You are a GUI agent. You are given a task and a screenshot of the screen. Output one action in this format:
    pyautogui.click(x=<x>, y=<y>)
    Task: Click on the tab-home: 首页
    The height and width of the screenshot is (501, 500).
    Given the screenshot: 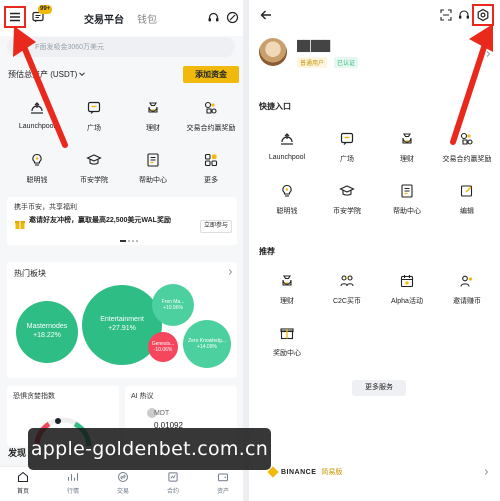 What is the action you would take?
    pyautogui.click(x=23, y=483)
    